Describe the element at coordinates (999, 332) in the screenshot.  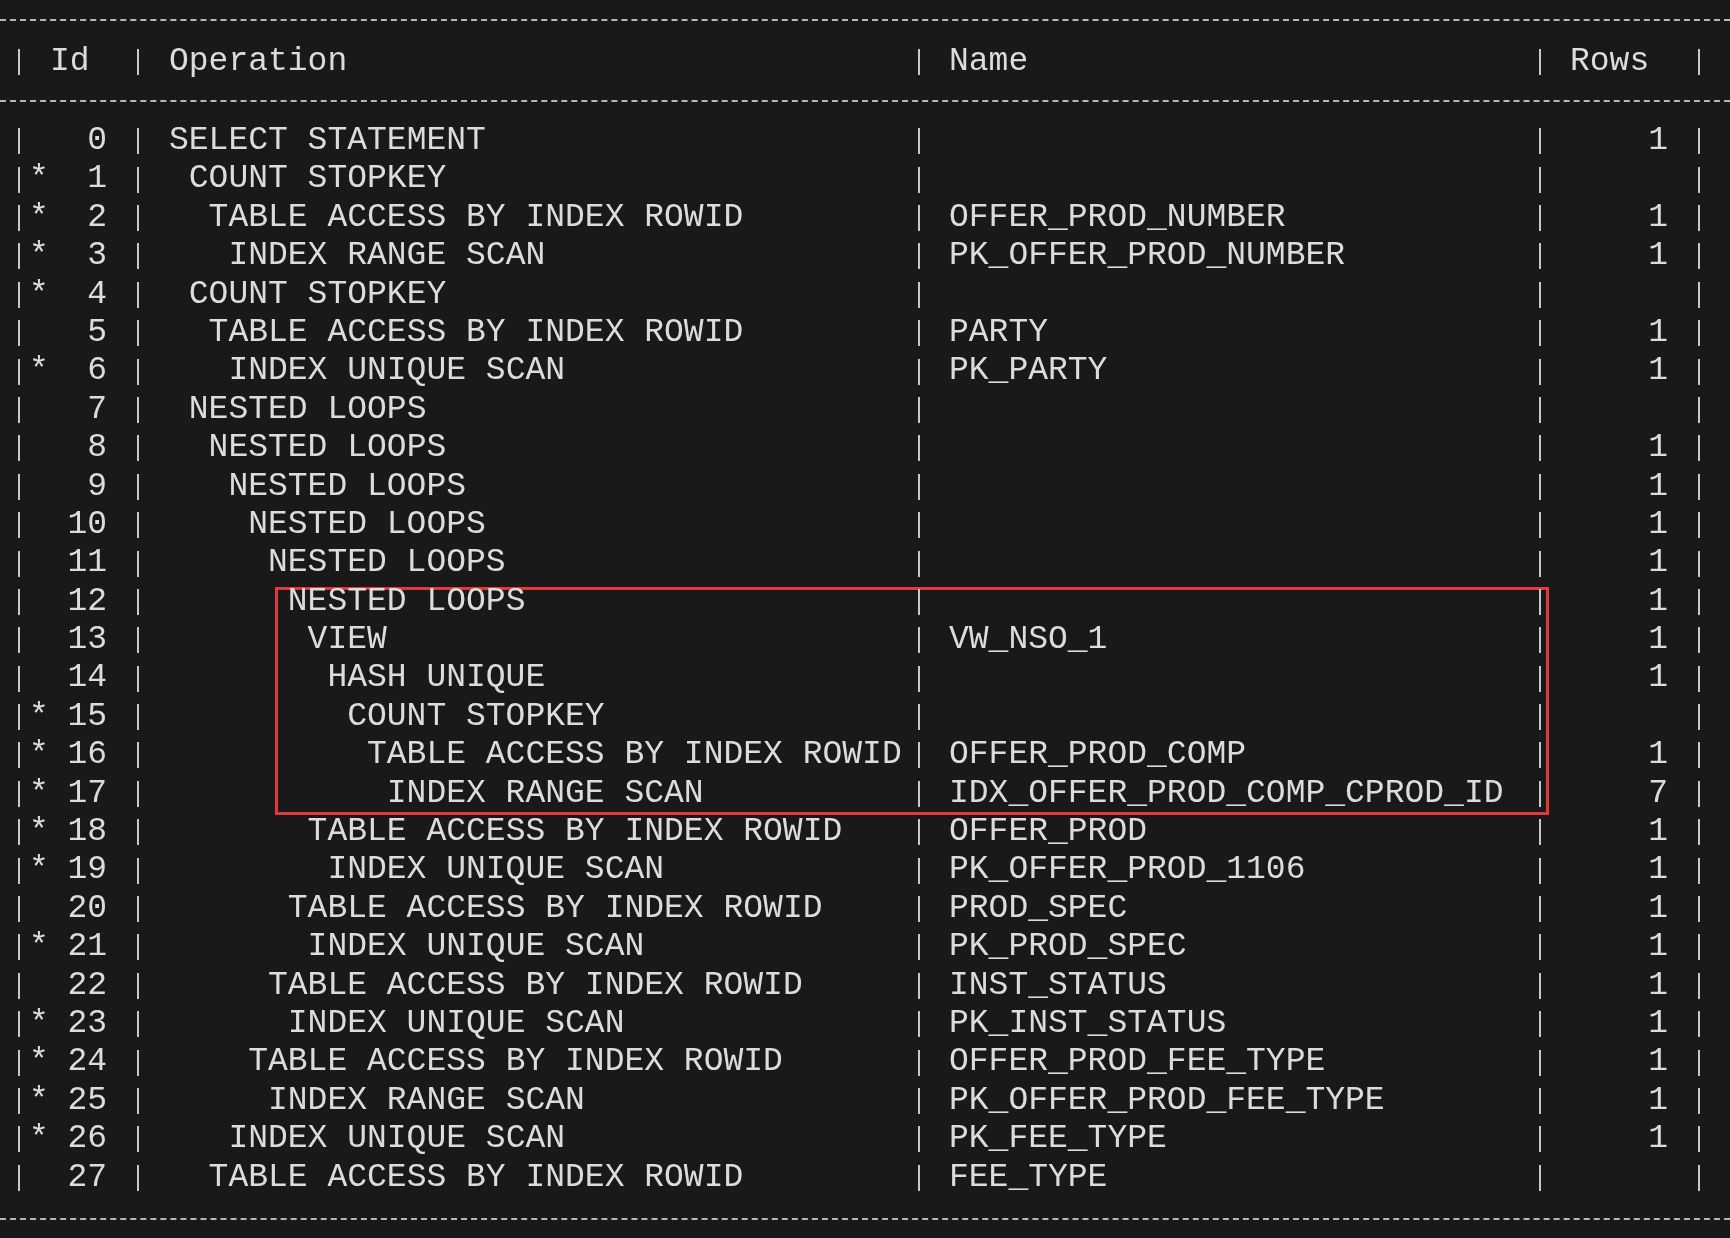
I see `name-cell: PARTY` at that location.